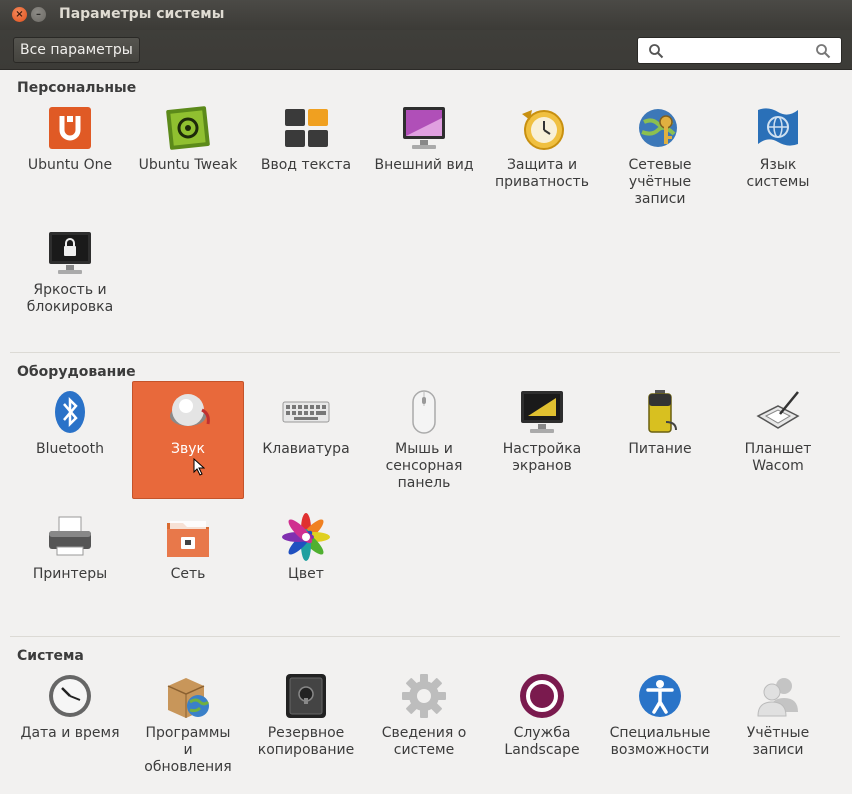  What do you see at coordinates (188, 574) in the screenshot?
I see `item-label: Сеть` at bounding box center [188, 574].